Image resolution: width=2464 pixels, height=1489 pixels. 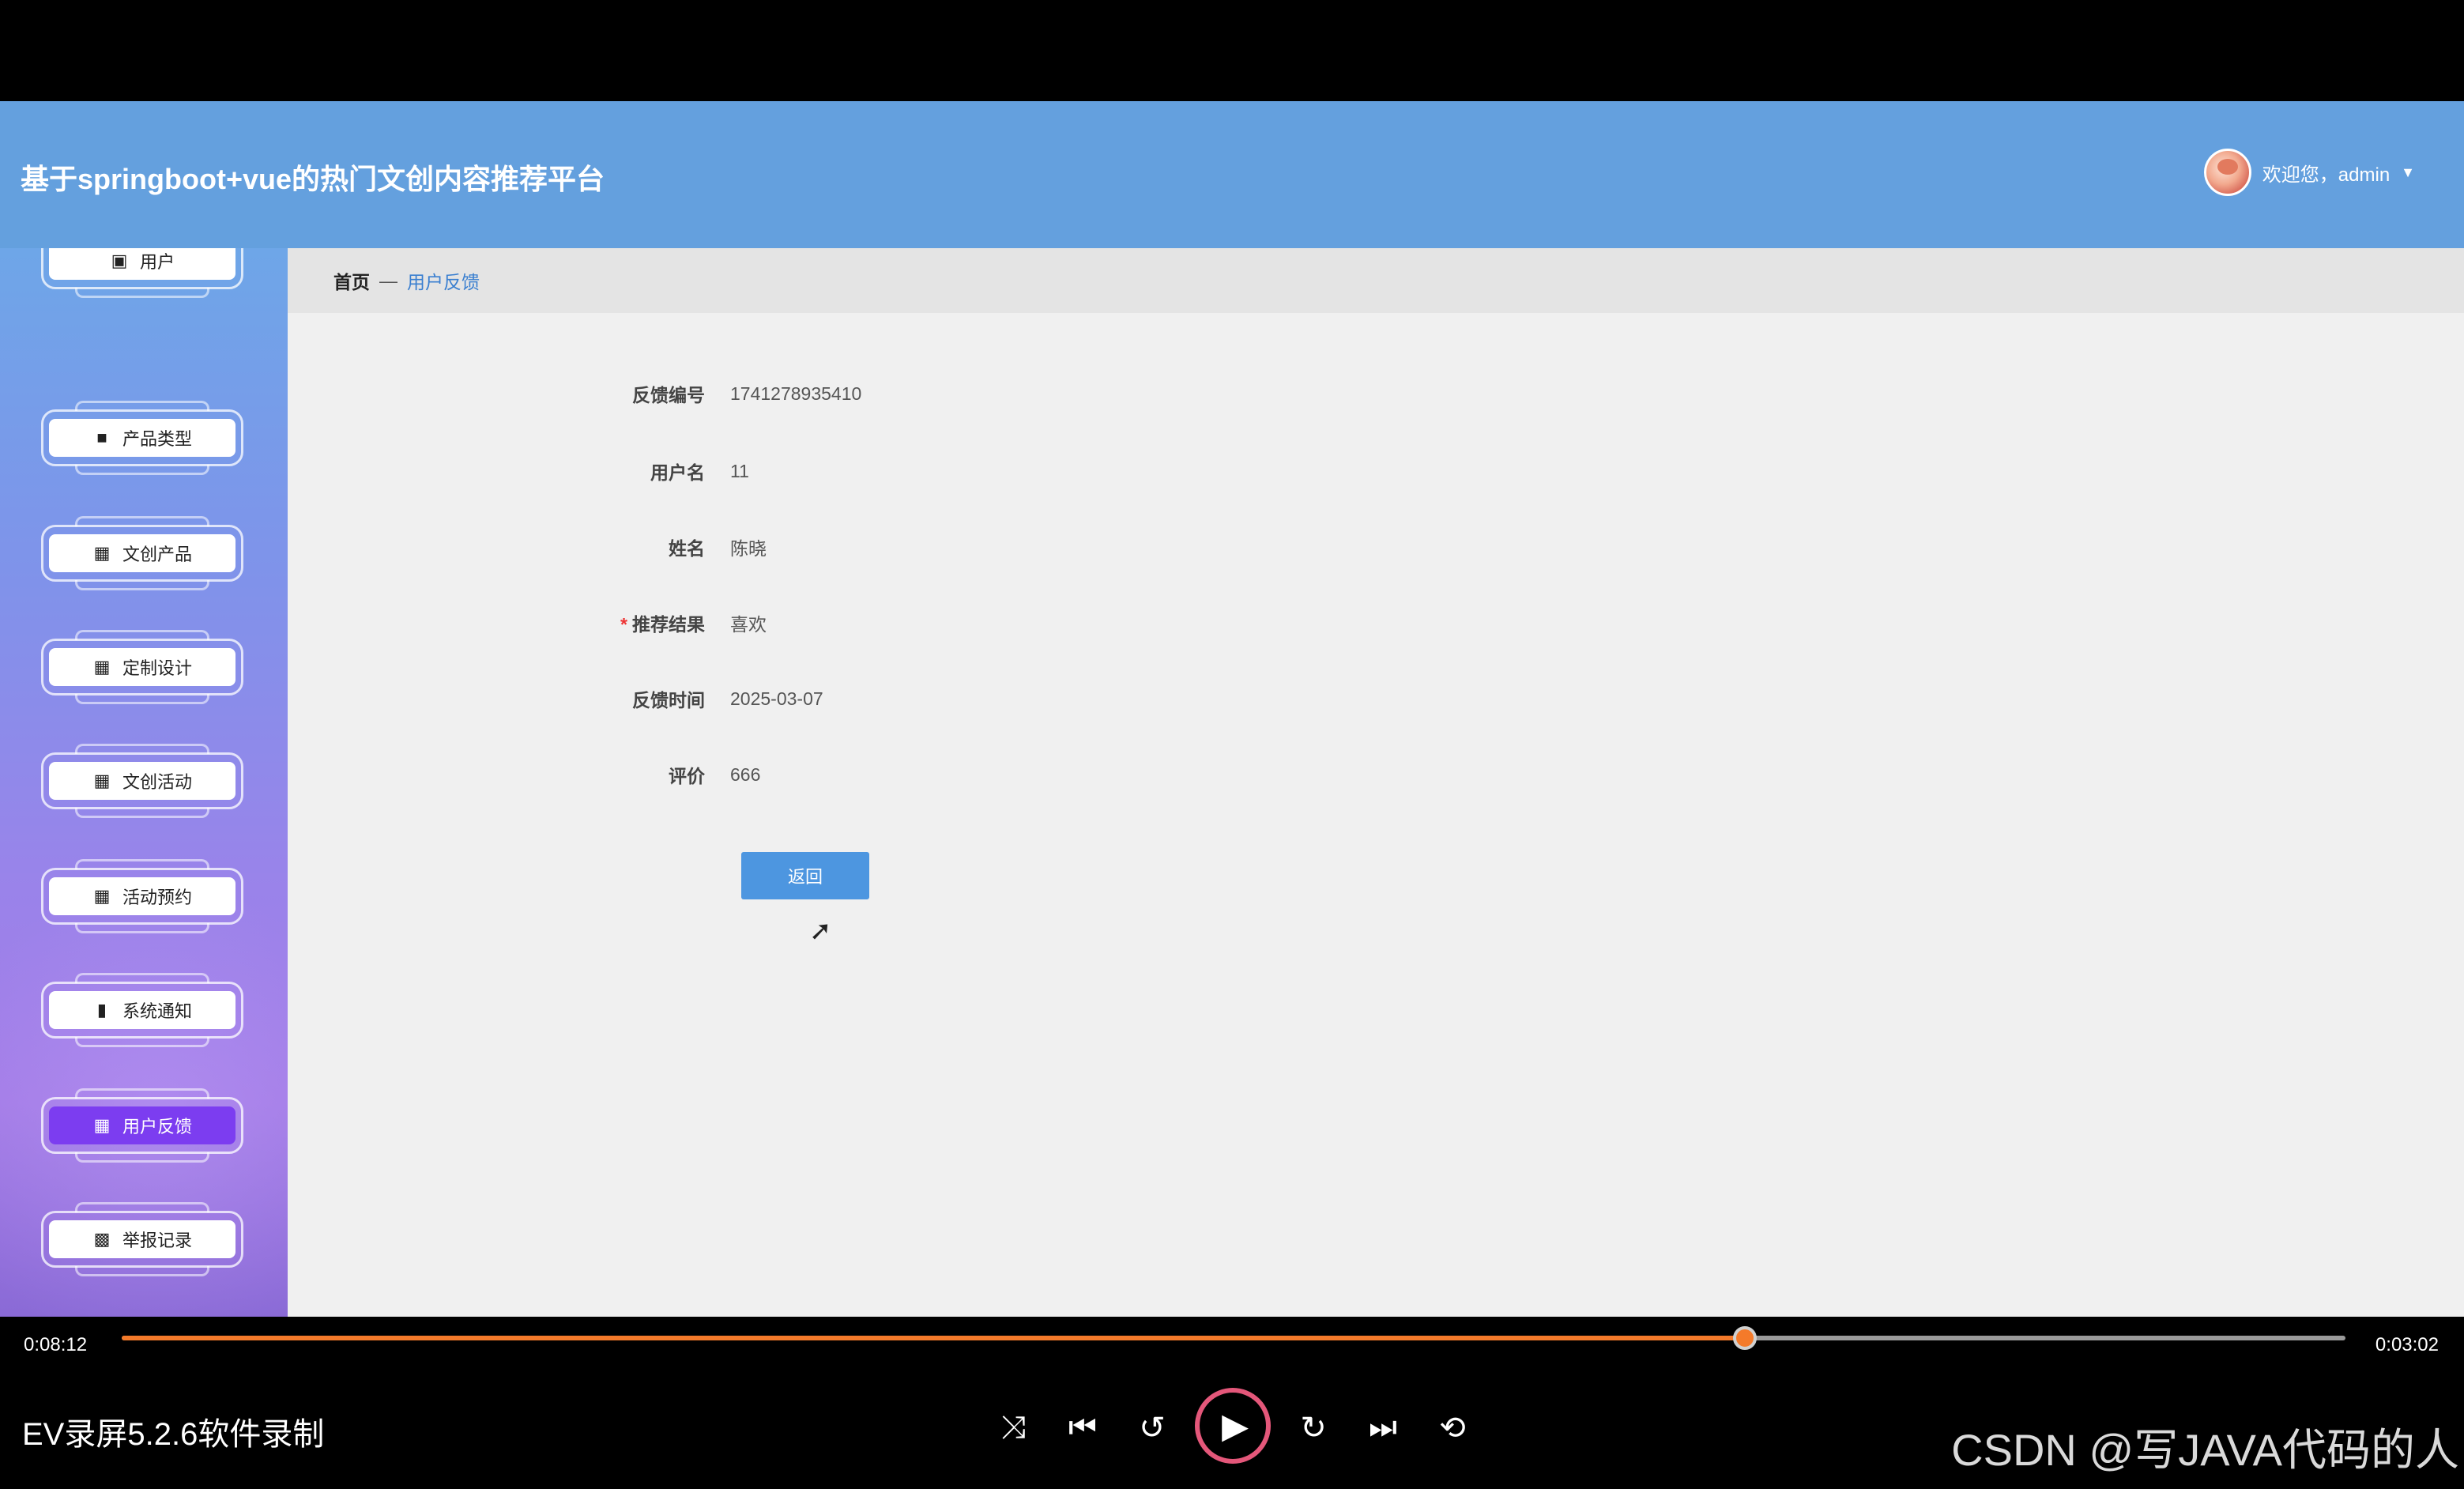 I want to click on welcome-text: 欢迎您，admin, so click(x=2326, y=173).